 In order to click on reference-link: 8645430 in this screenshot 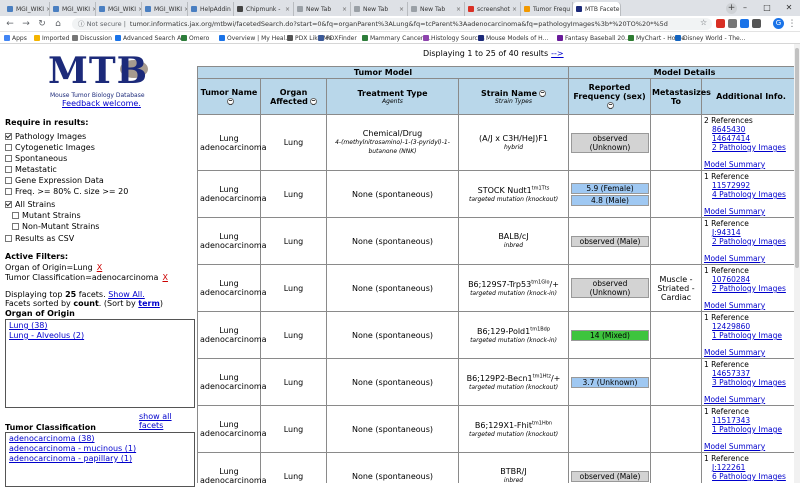, I will do `click(751, 129)`.